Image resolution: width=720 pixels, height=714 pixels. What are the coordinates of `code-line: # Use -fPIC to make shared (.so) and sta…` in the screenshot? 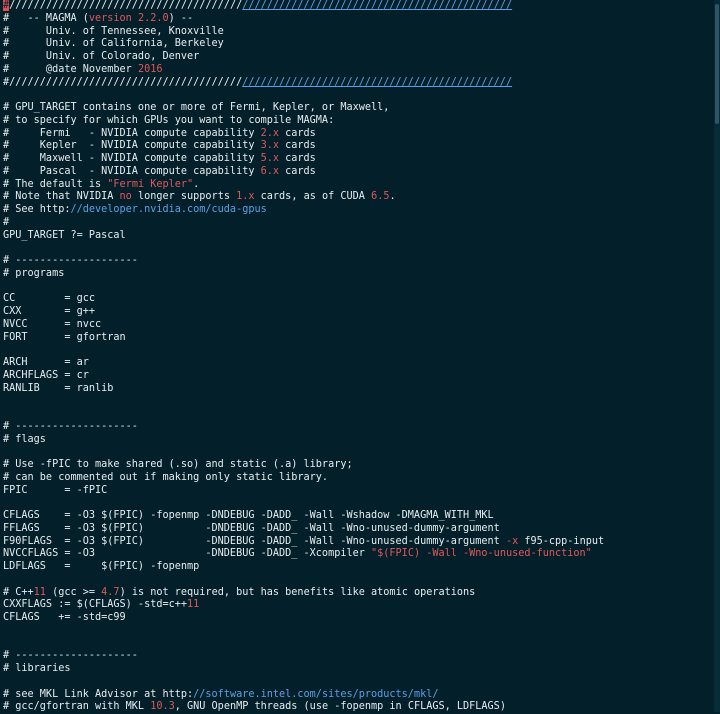 It's located at (361, 465).